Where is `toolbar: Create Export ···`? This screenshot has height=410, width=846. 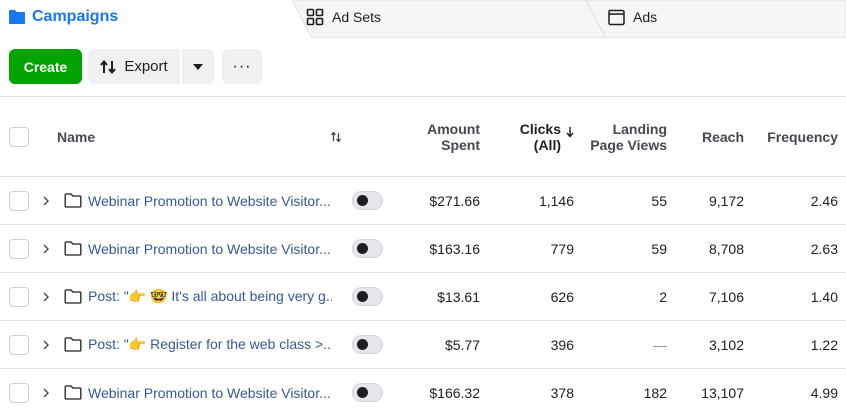
toolbar: Create Export ··· is located at coordinates (135, 67).